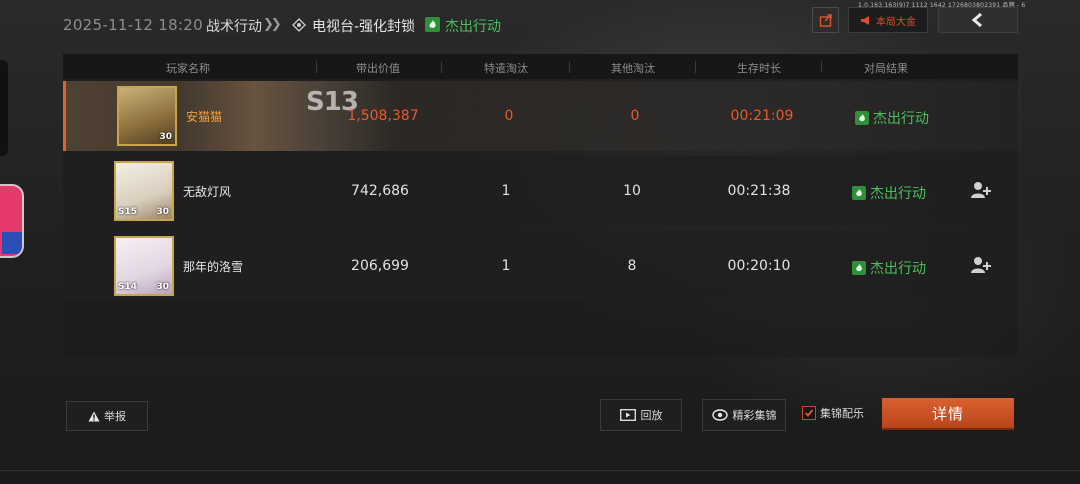  I want to click on match-gold-button: 本局大金, so click(888, 20).